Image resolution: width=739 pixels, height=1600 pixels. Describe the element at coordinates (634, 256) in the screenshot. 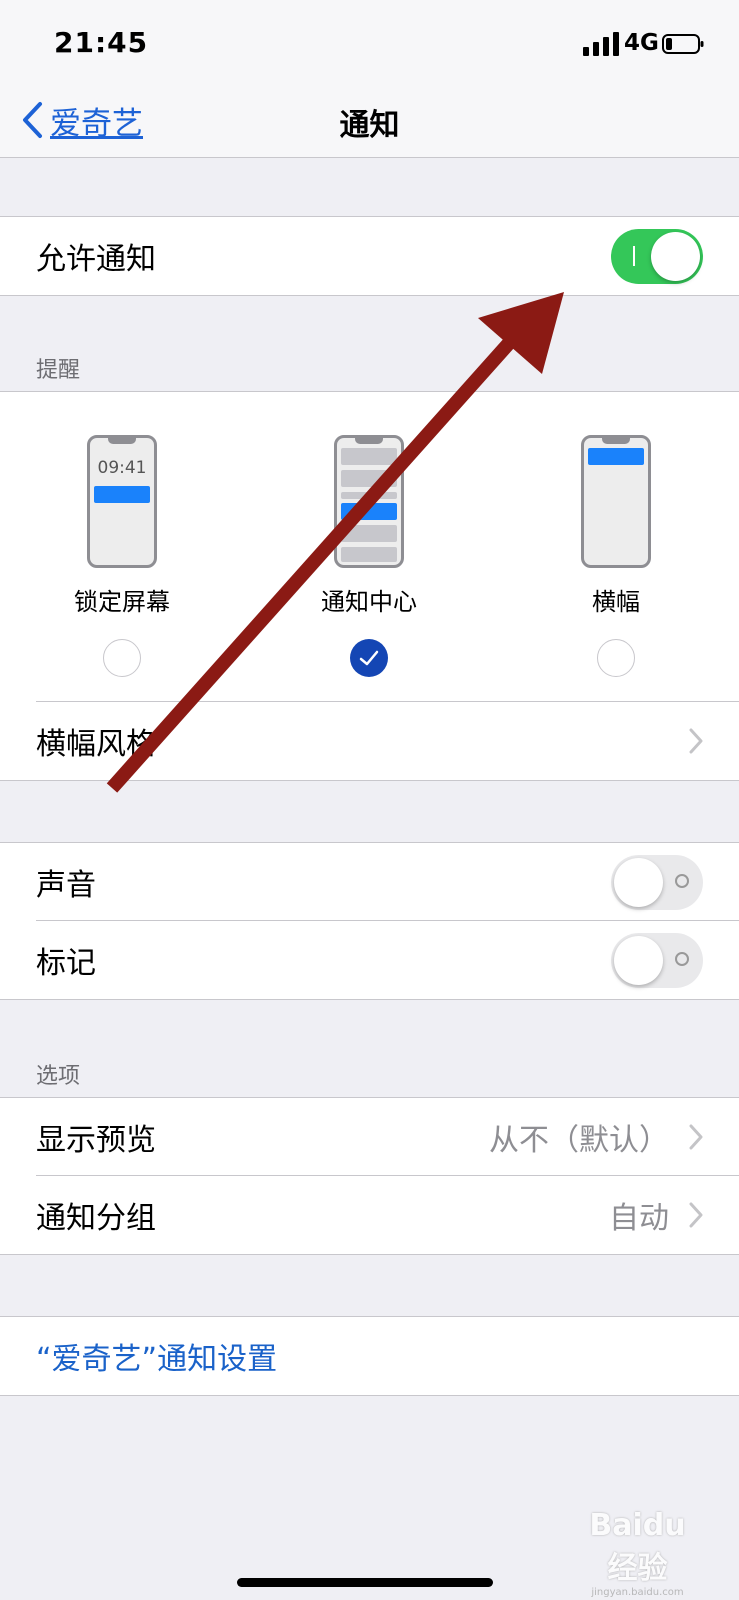

I see `switch-on-indicator` at that location.